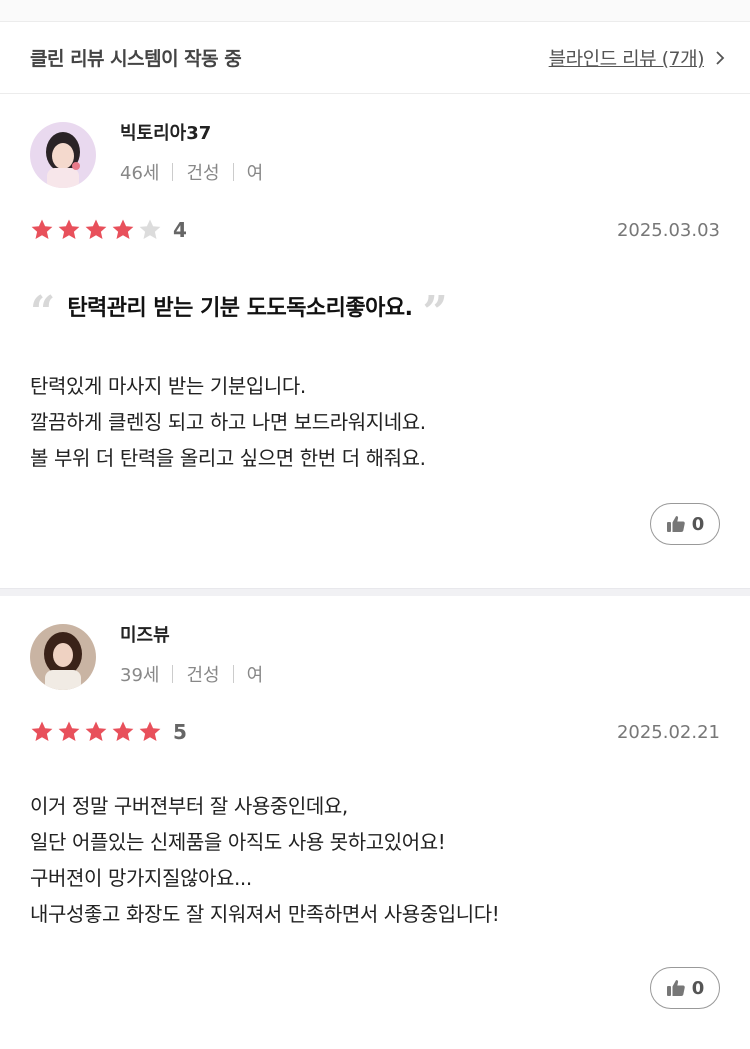  I want to click on review-body-line: 깔끔하게 클렌징 되고 하고 나면 보드라워지네요., so click(228, 422).